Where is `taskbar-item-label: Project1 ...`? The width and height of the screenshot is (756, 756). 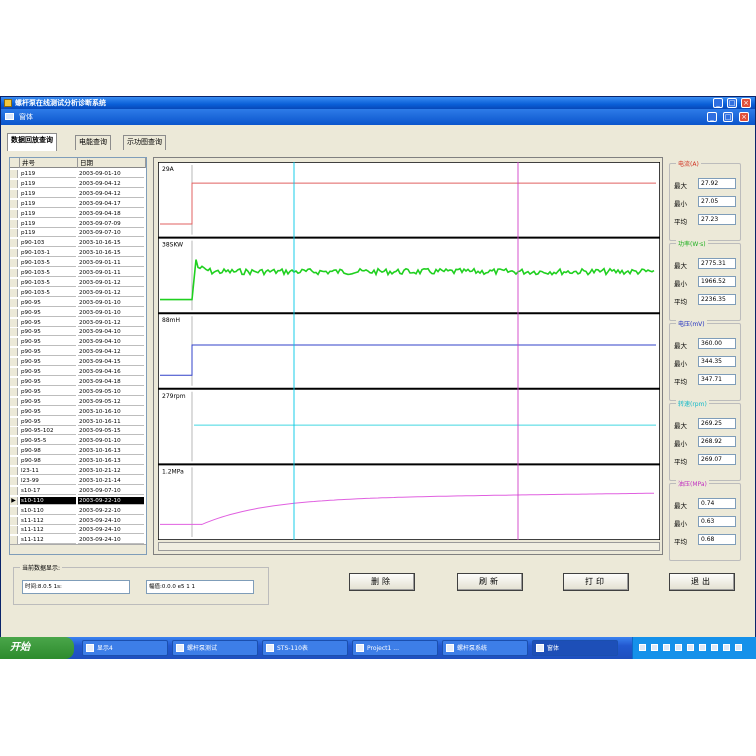
taskbar-item-label: Project1 ... is located at coordinates (383, 648).